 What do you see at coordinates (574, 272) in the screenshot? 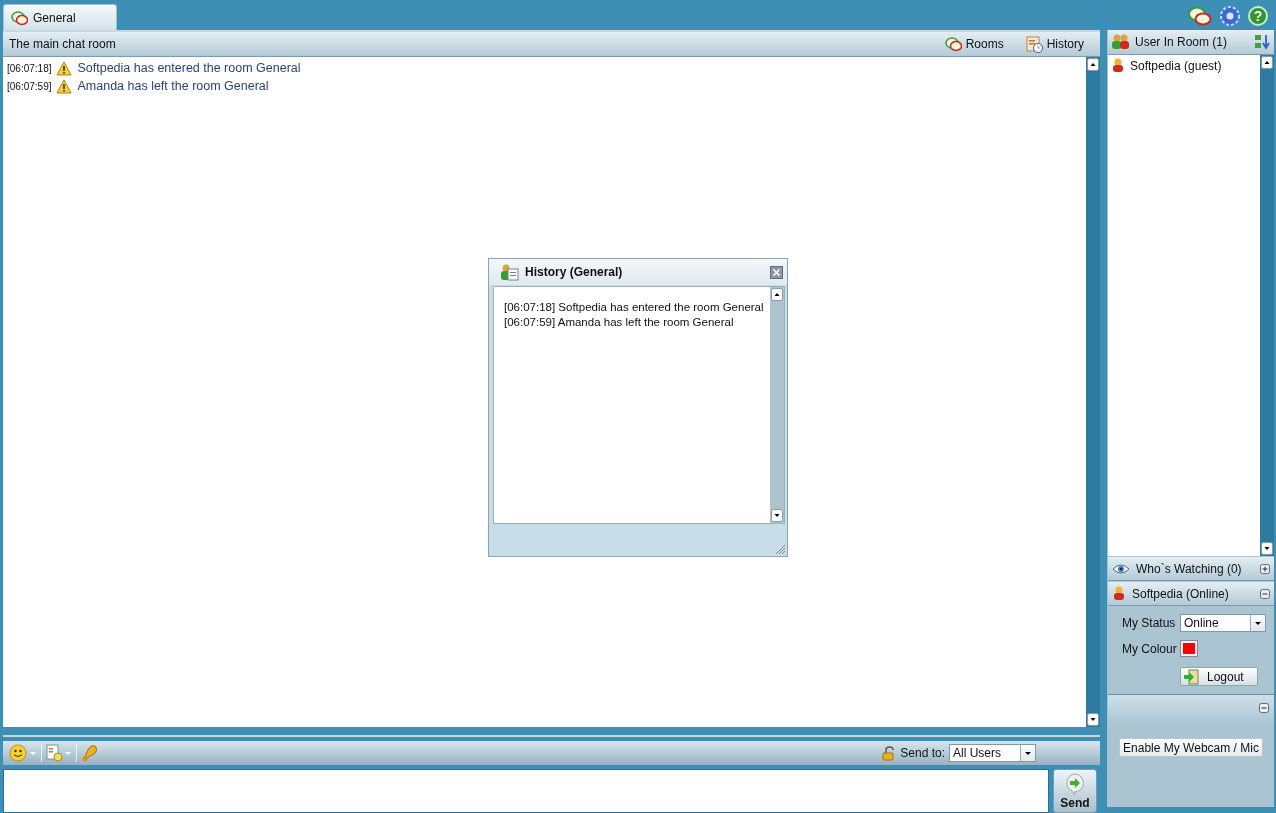
I see `dialog-title: History (General)` at bounding box center [574, 272].